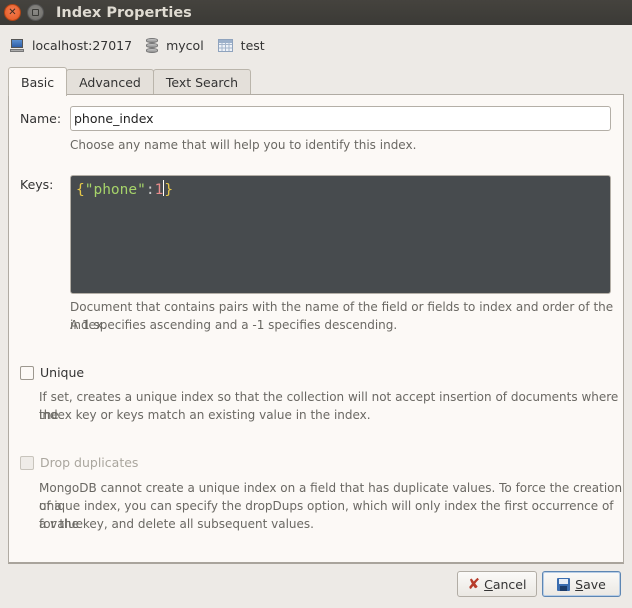 This screenshot has width=632, height=608. I want to click on keys-close-brace: }, so click(169, 190).